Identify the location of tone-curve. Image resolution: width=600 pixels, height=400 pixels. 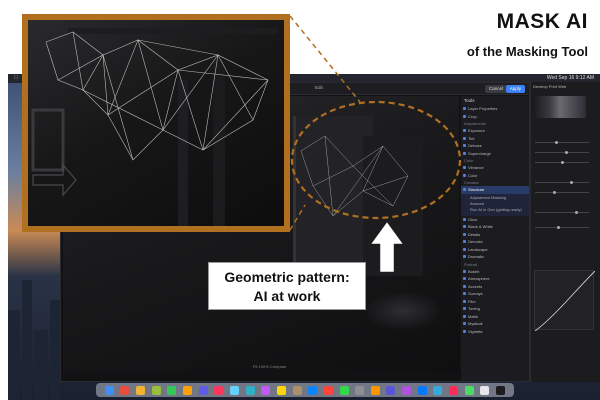
(565, 301).